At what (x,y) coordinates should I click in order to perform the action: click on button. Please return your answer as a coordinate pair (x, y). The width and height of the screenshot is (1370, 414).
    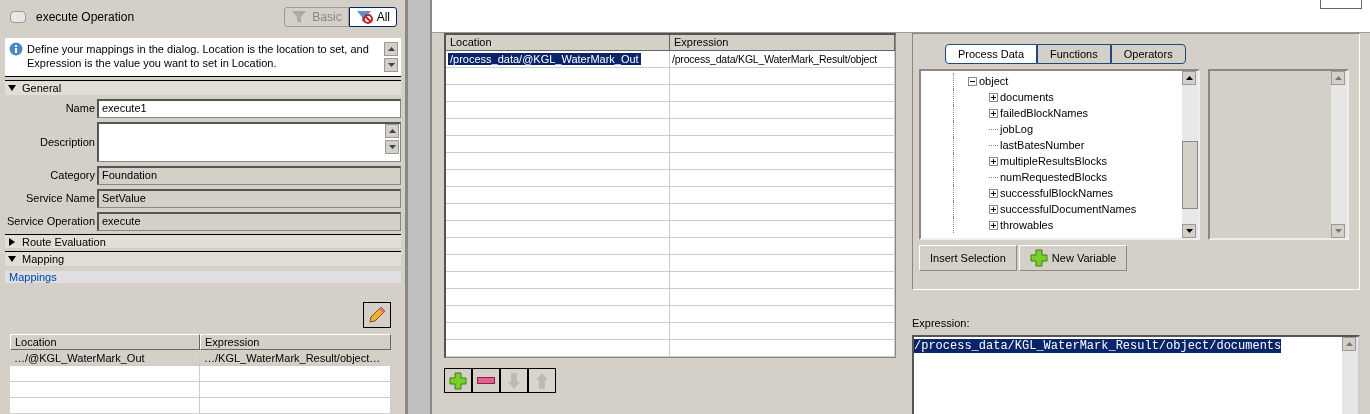
    Looking at the image, I should click on (1341, 4).